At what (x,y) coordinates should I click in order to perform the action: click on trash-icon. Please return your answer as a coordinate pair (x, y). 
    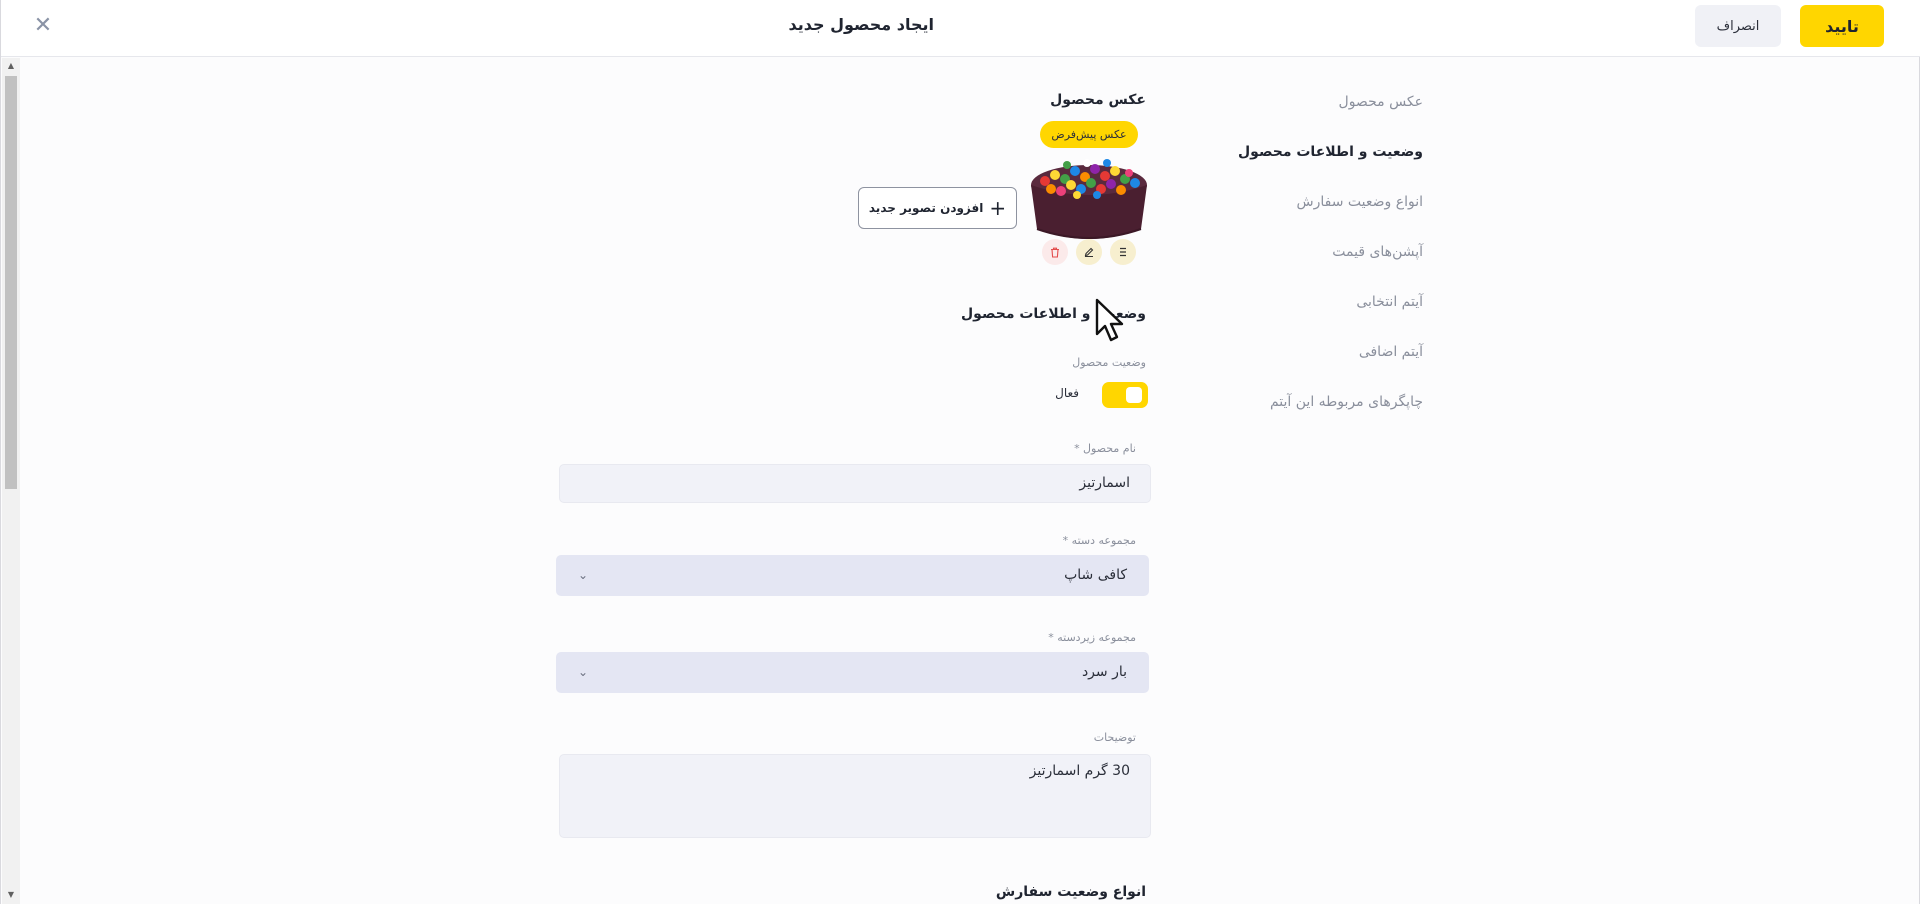
    Looking at the image, I should click on (1055, 252).